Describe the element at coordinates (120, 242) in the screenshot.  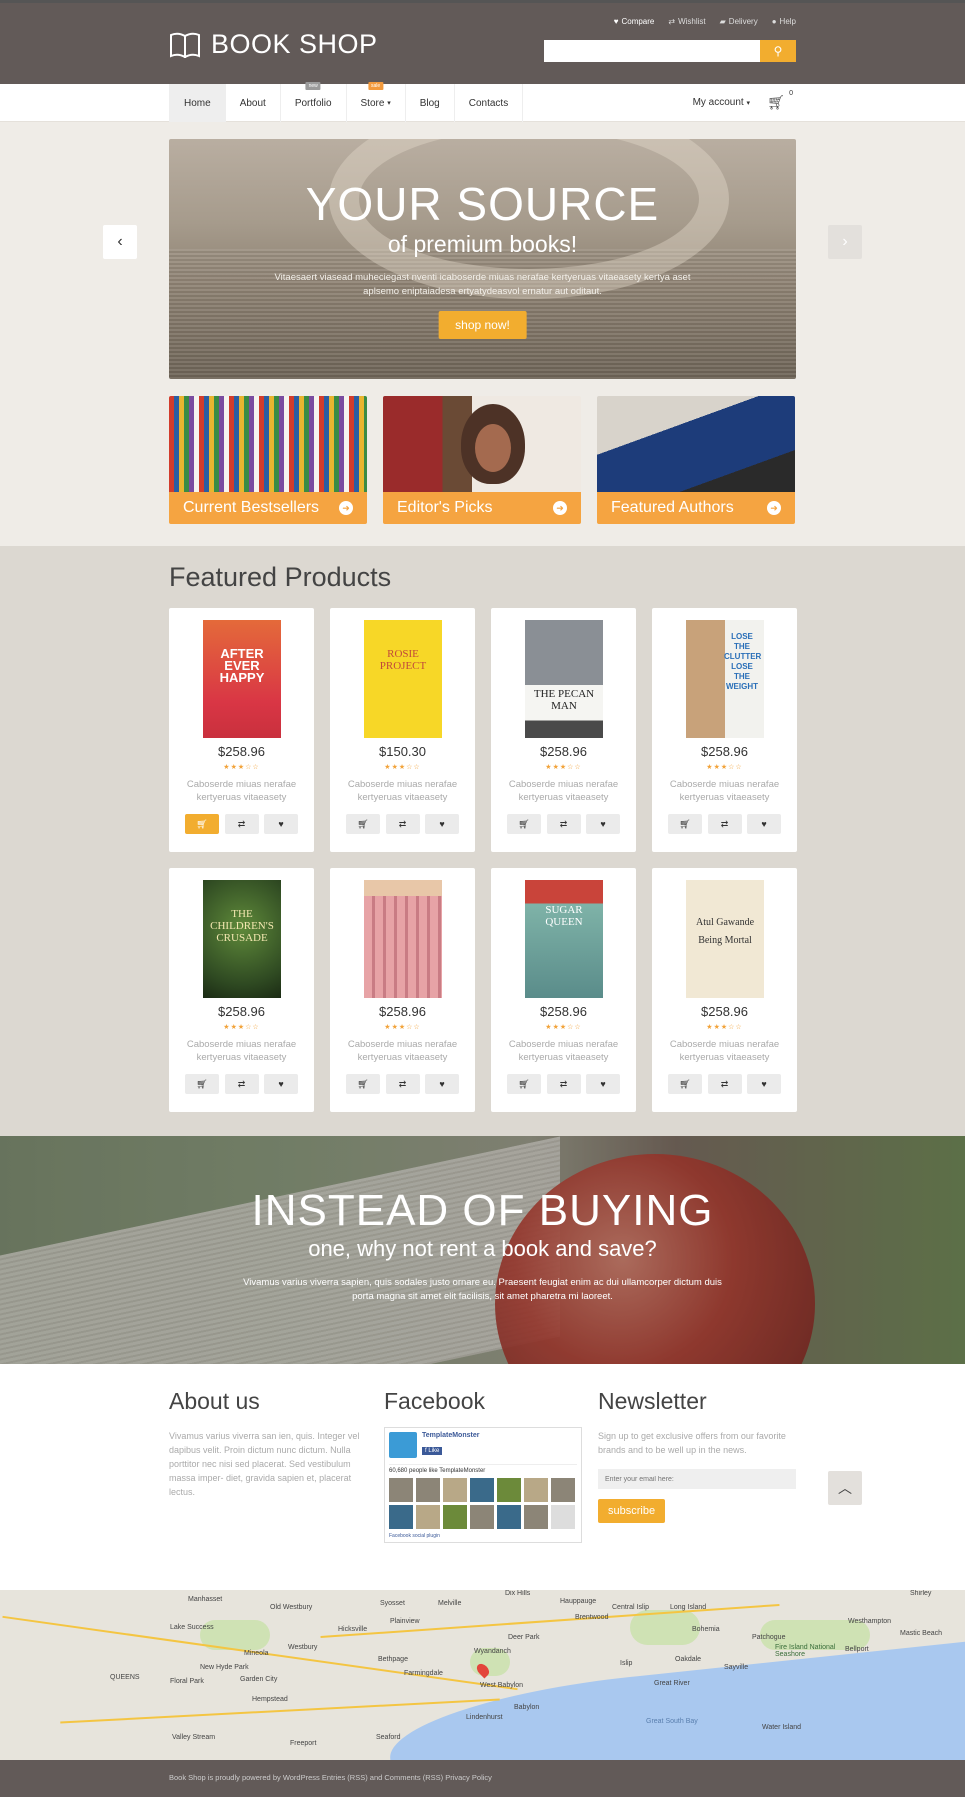
I see `slider-prev-button: ‹` at that location.